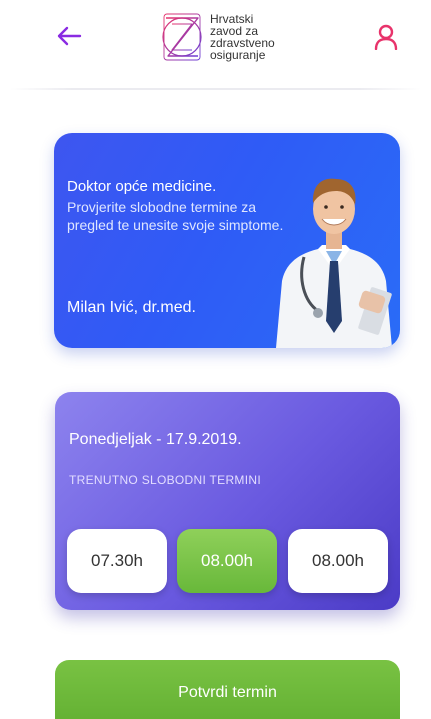  I want to click on header: Hrvatski zavod za zdravstveno osiguranje, so click(215, 42).